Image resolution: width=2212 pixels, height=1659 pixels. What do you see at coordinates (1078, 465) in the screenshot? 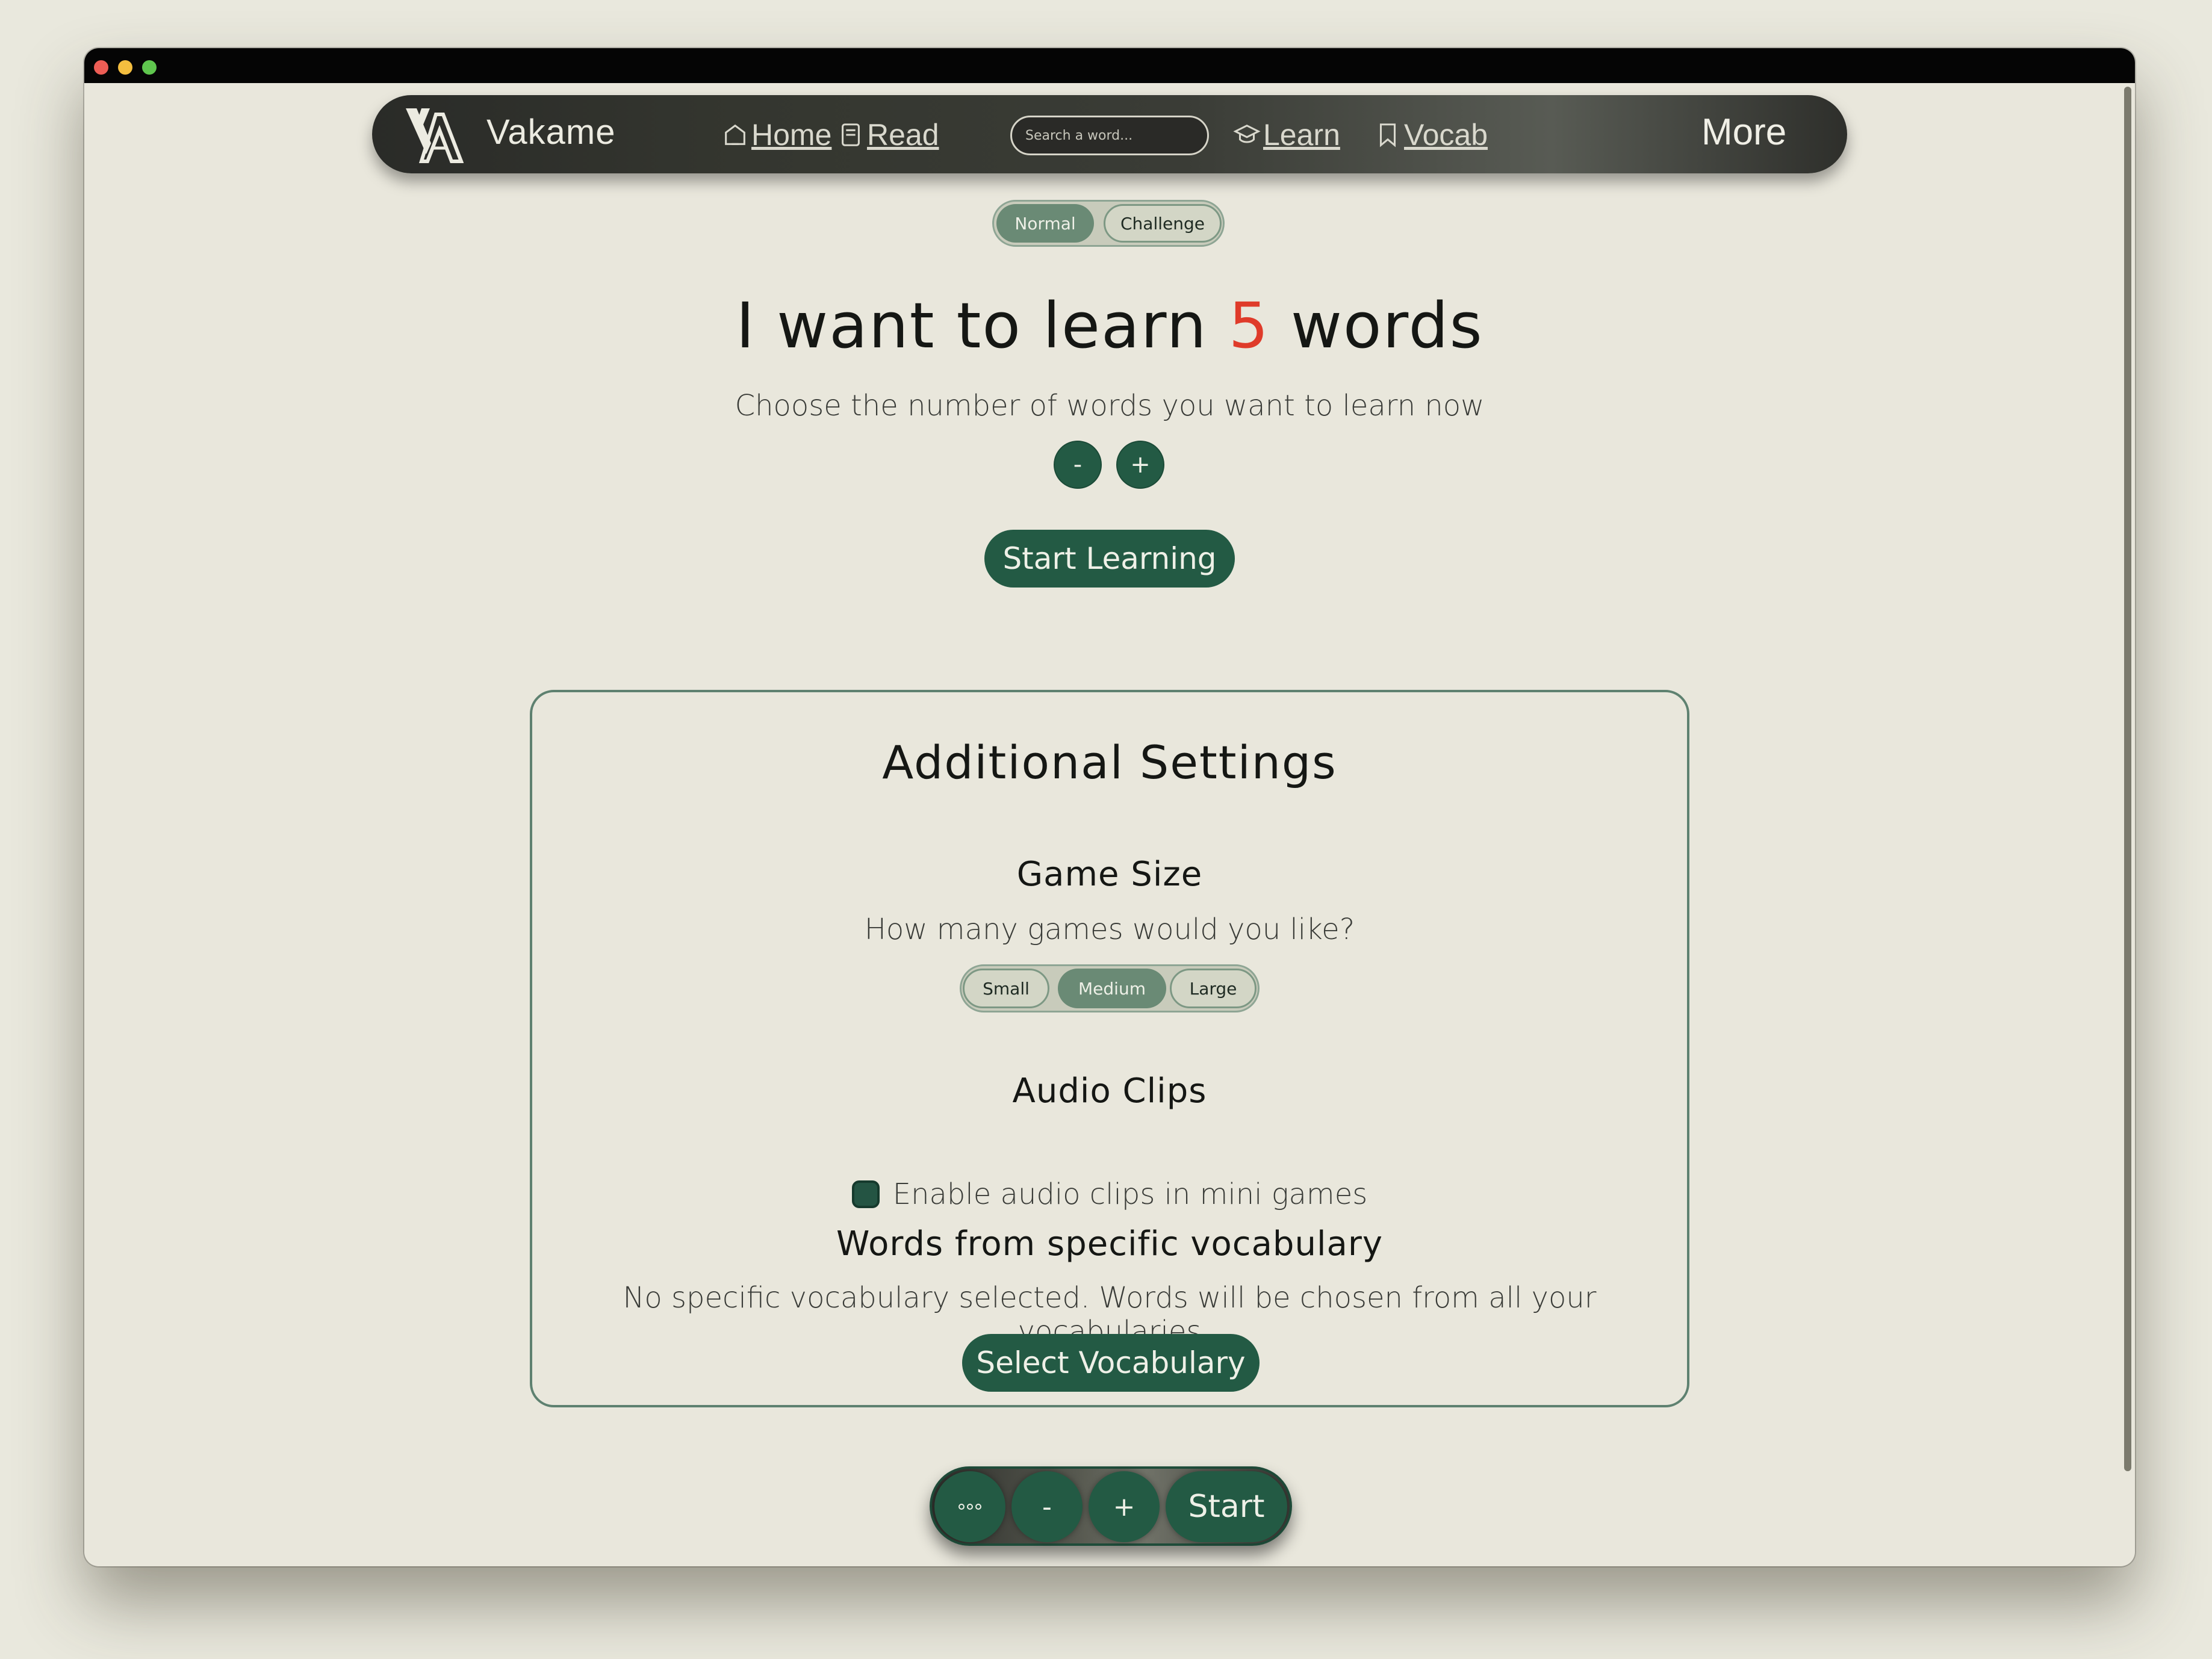
I see `decrease-words-button: -` at bounding box center [1078, 465].